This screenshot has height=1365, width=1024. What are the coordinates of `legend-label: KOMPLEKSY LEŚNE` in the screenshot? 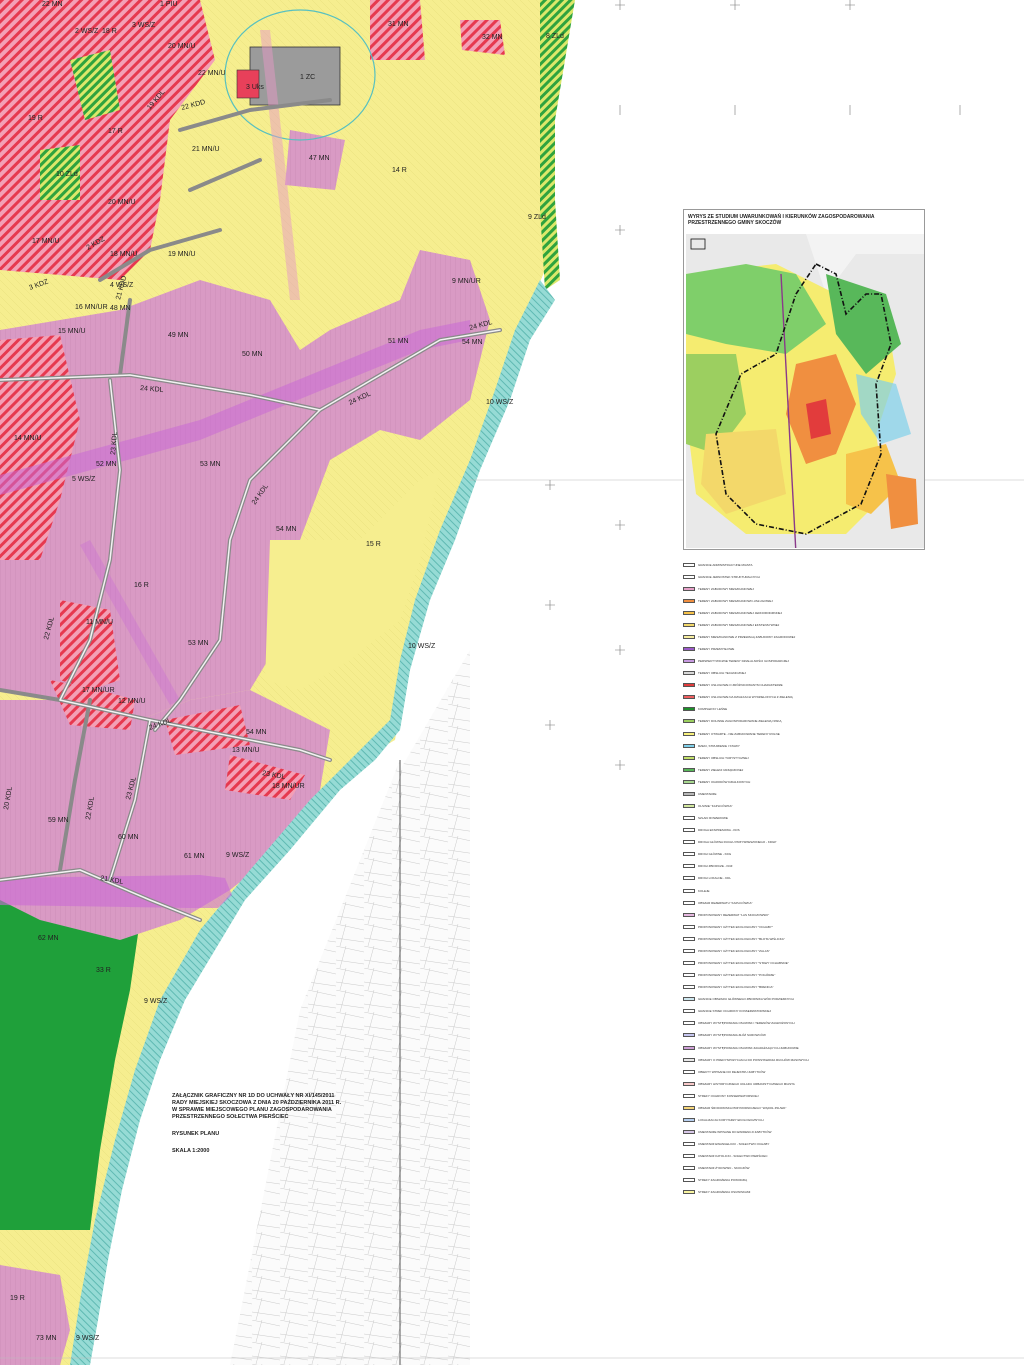 It's located at (713, 709).